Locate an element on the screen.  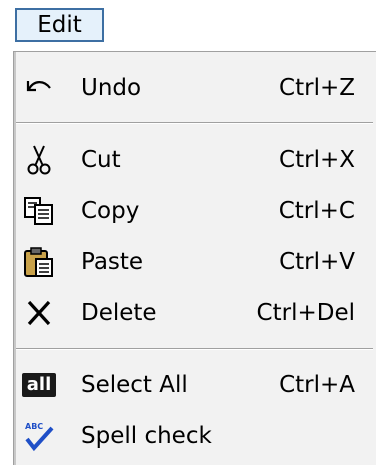
delete-x-icon is located at coordinates (39, 313).